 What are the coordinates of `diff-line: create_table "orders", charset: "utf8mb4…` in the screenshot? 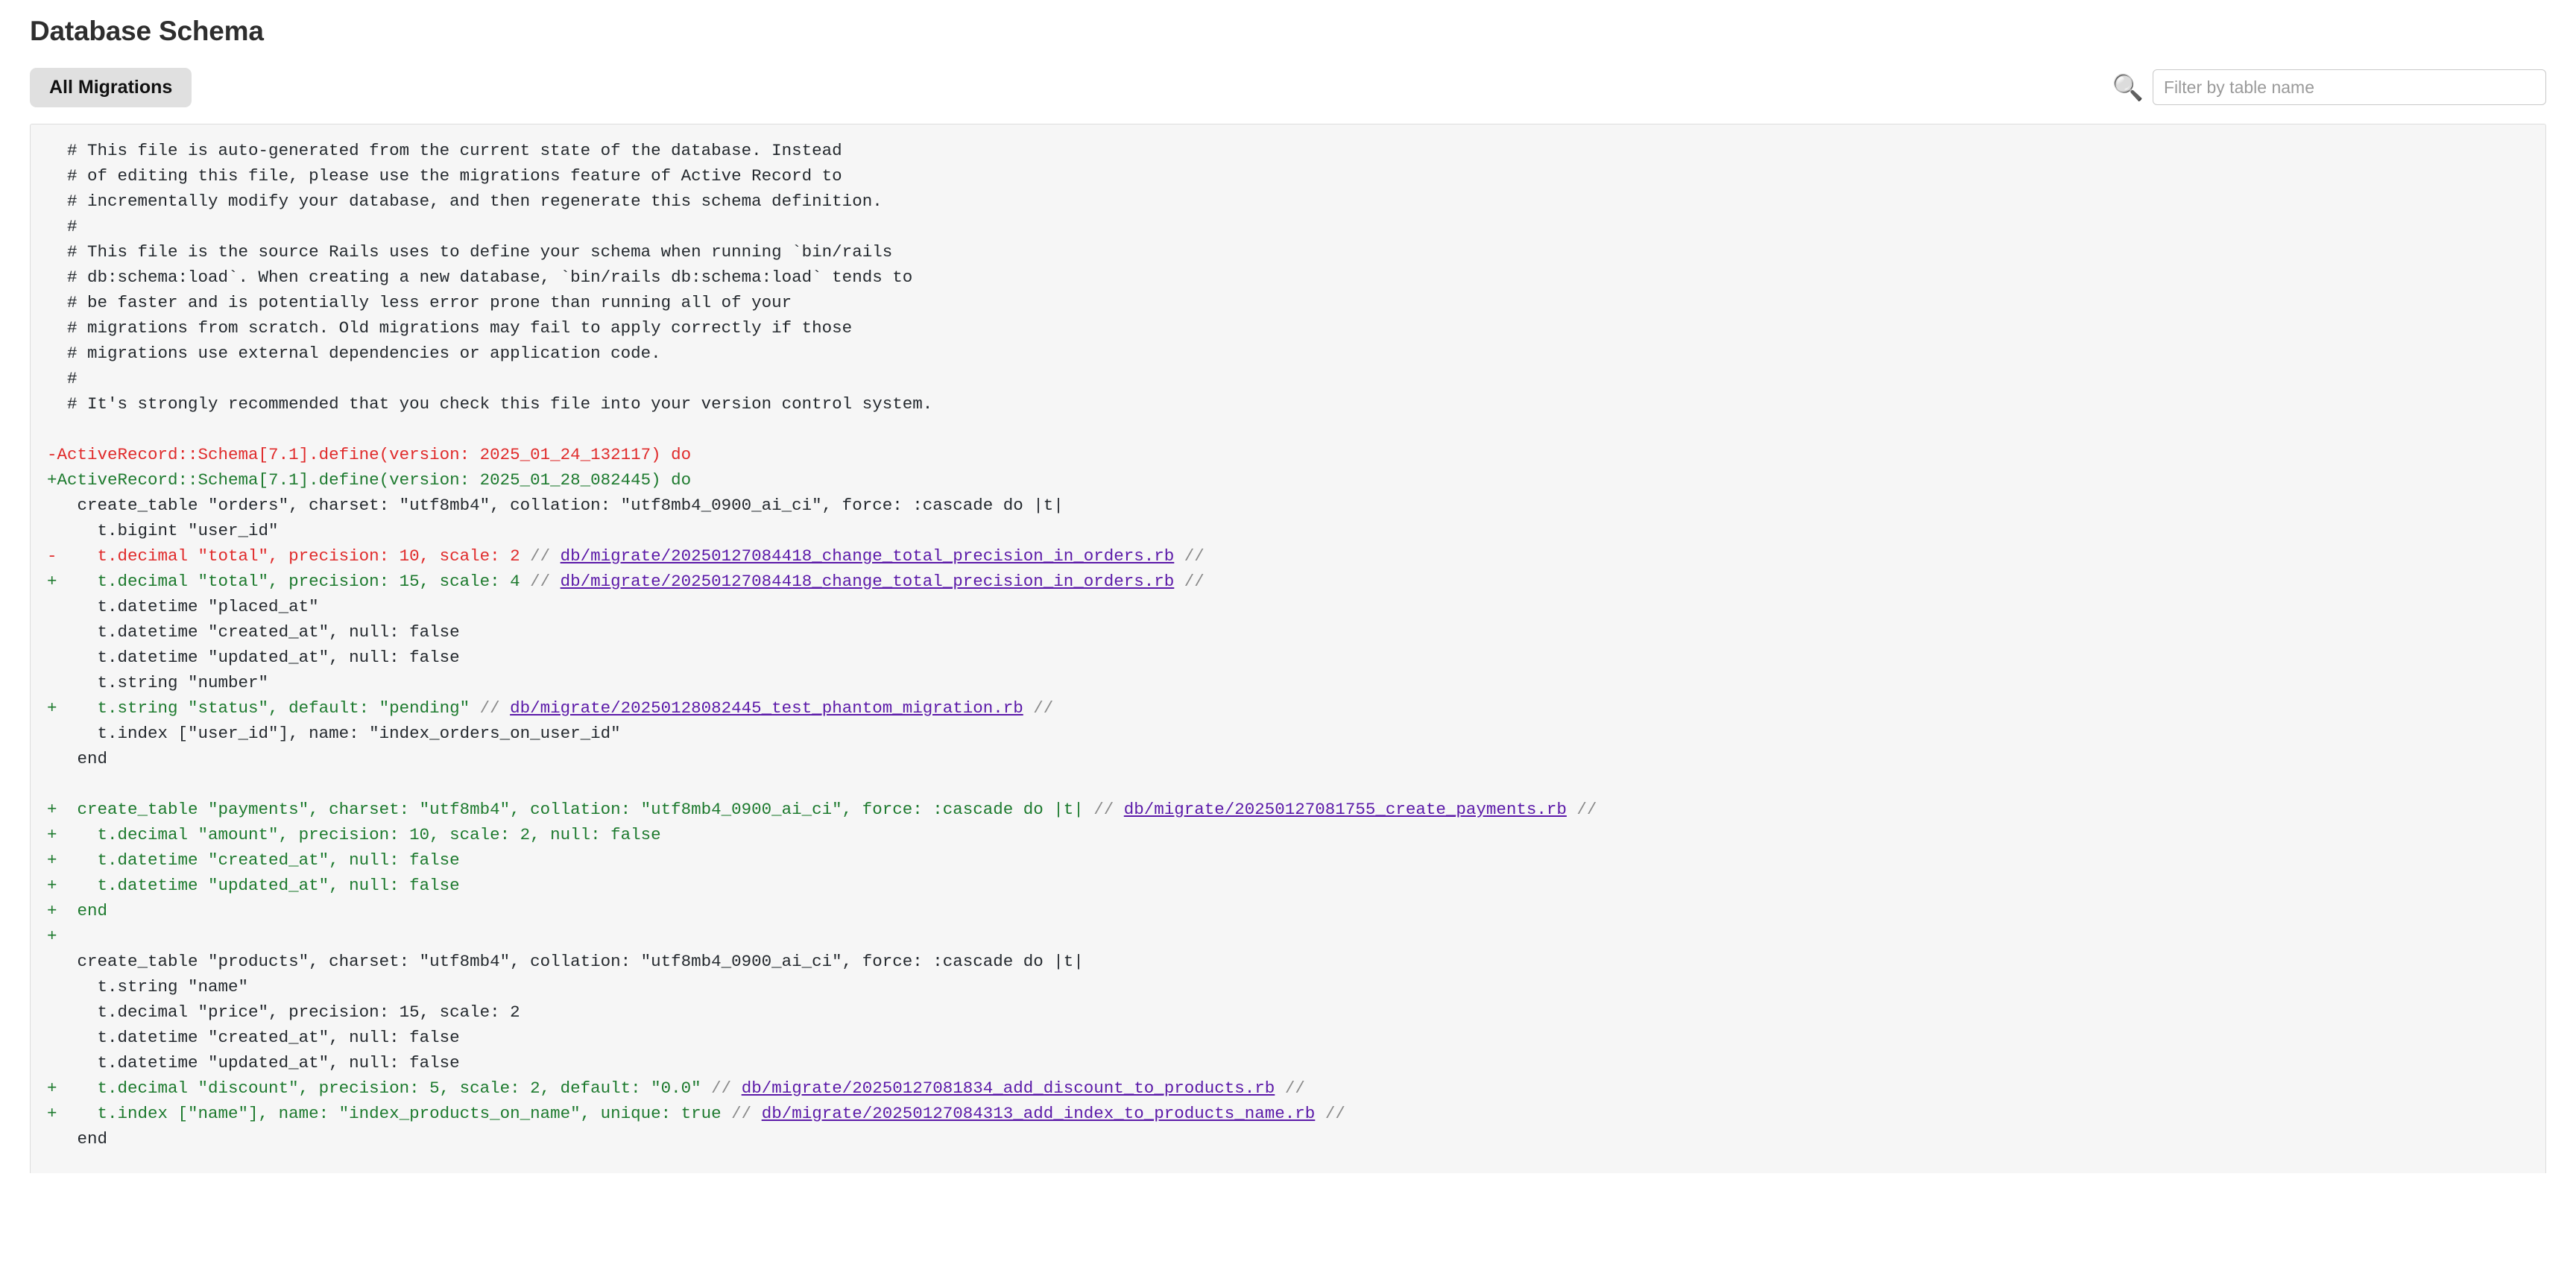 It's located at (1288, 505).